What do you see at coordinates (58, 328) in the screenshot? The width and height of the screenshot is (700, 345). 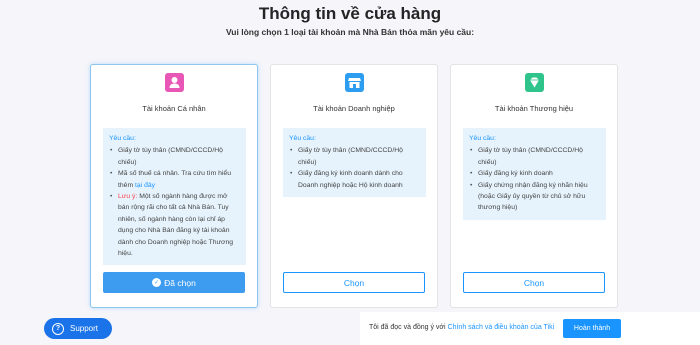 I see `question-icon: ?` at bounding box center [58, 328].